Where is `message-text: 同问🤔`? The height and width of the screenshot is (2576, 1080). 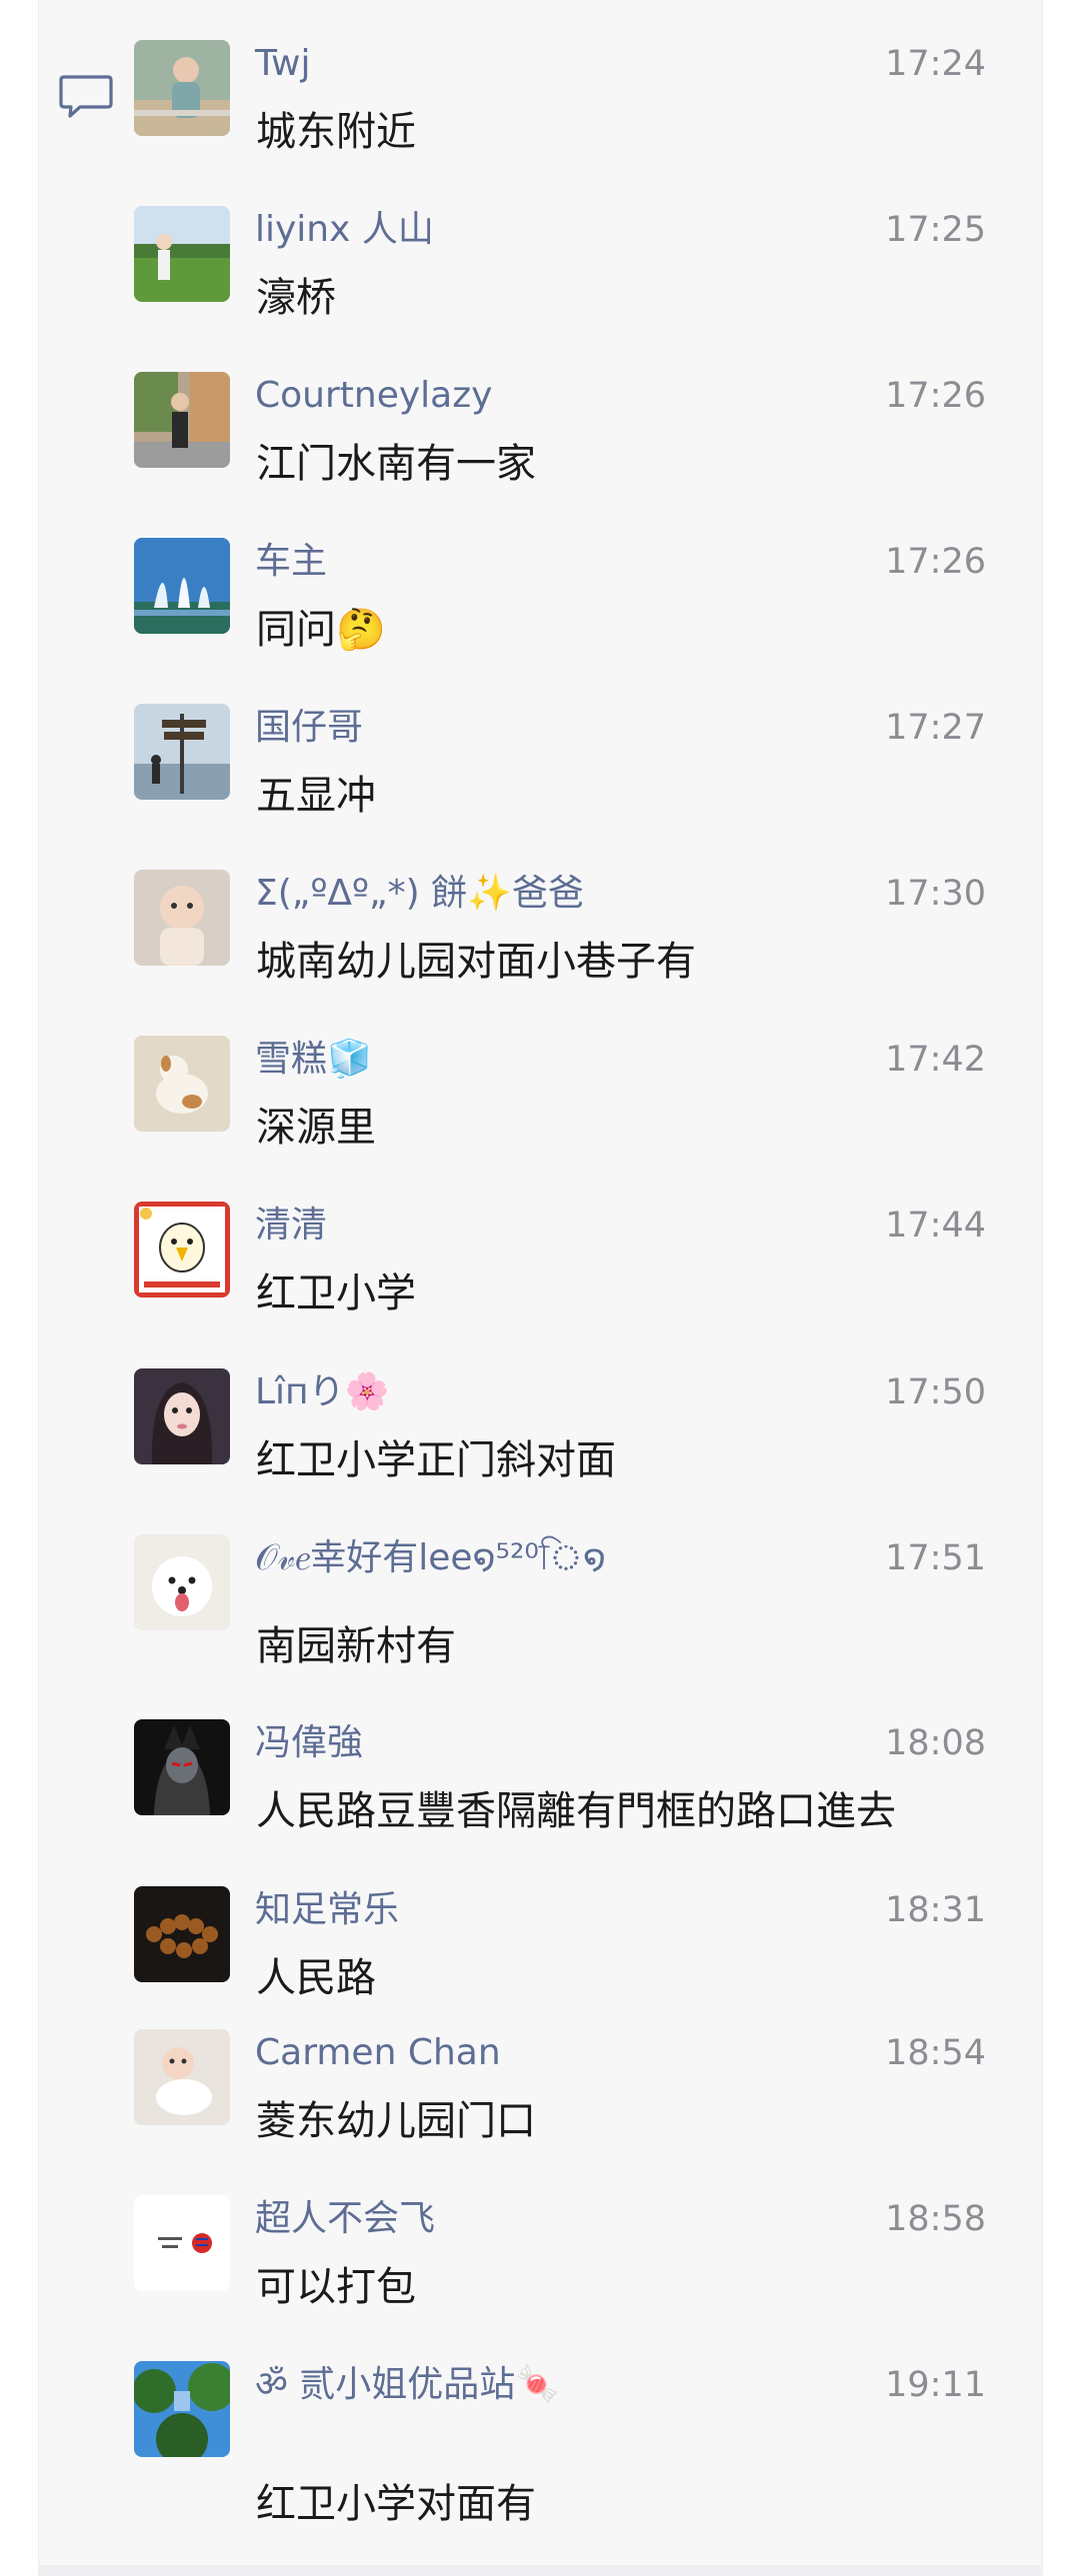
message-text: 同问🤔 is located at coordinates (321, 630).